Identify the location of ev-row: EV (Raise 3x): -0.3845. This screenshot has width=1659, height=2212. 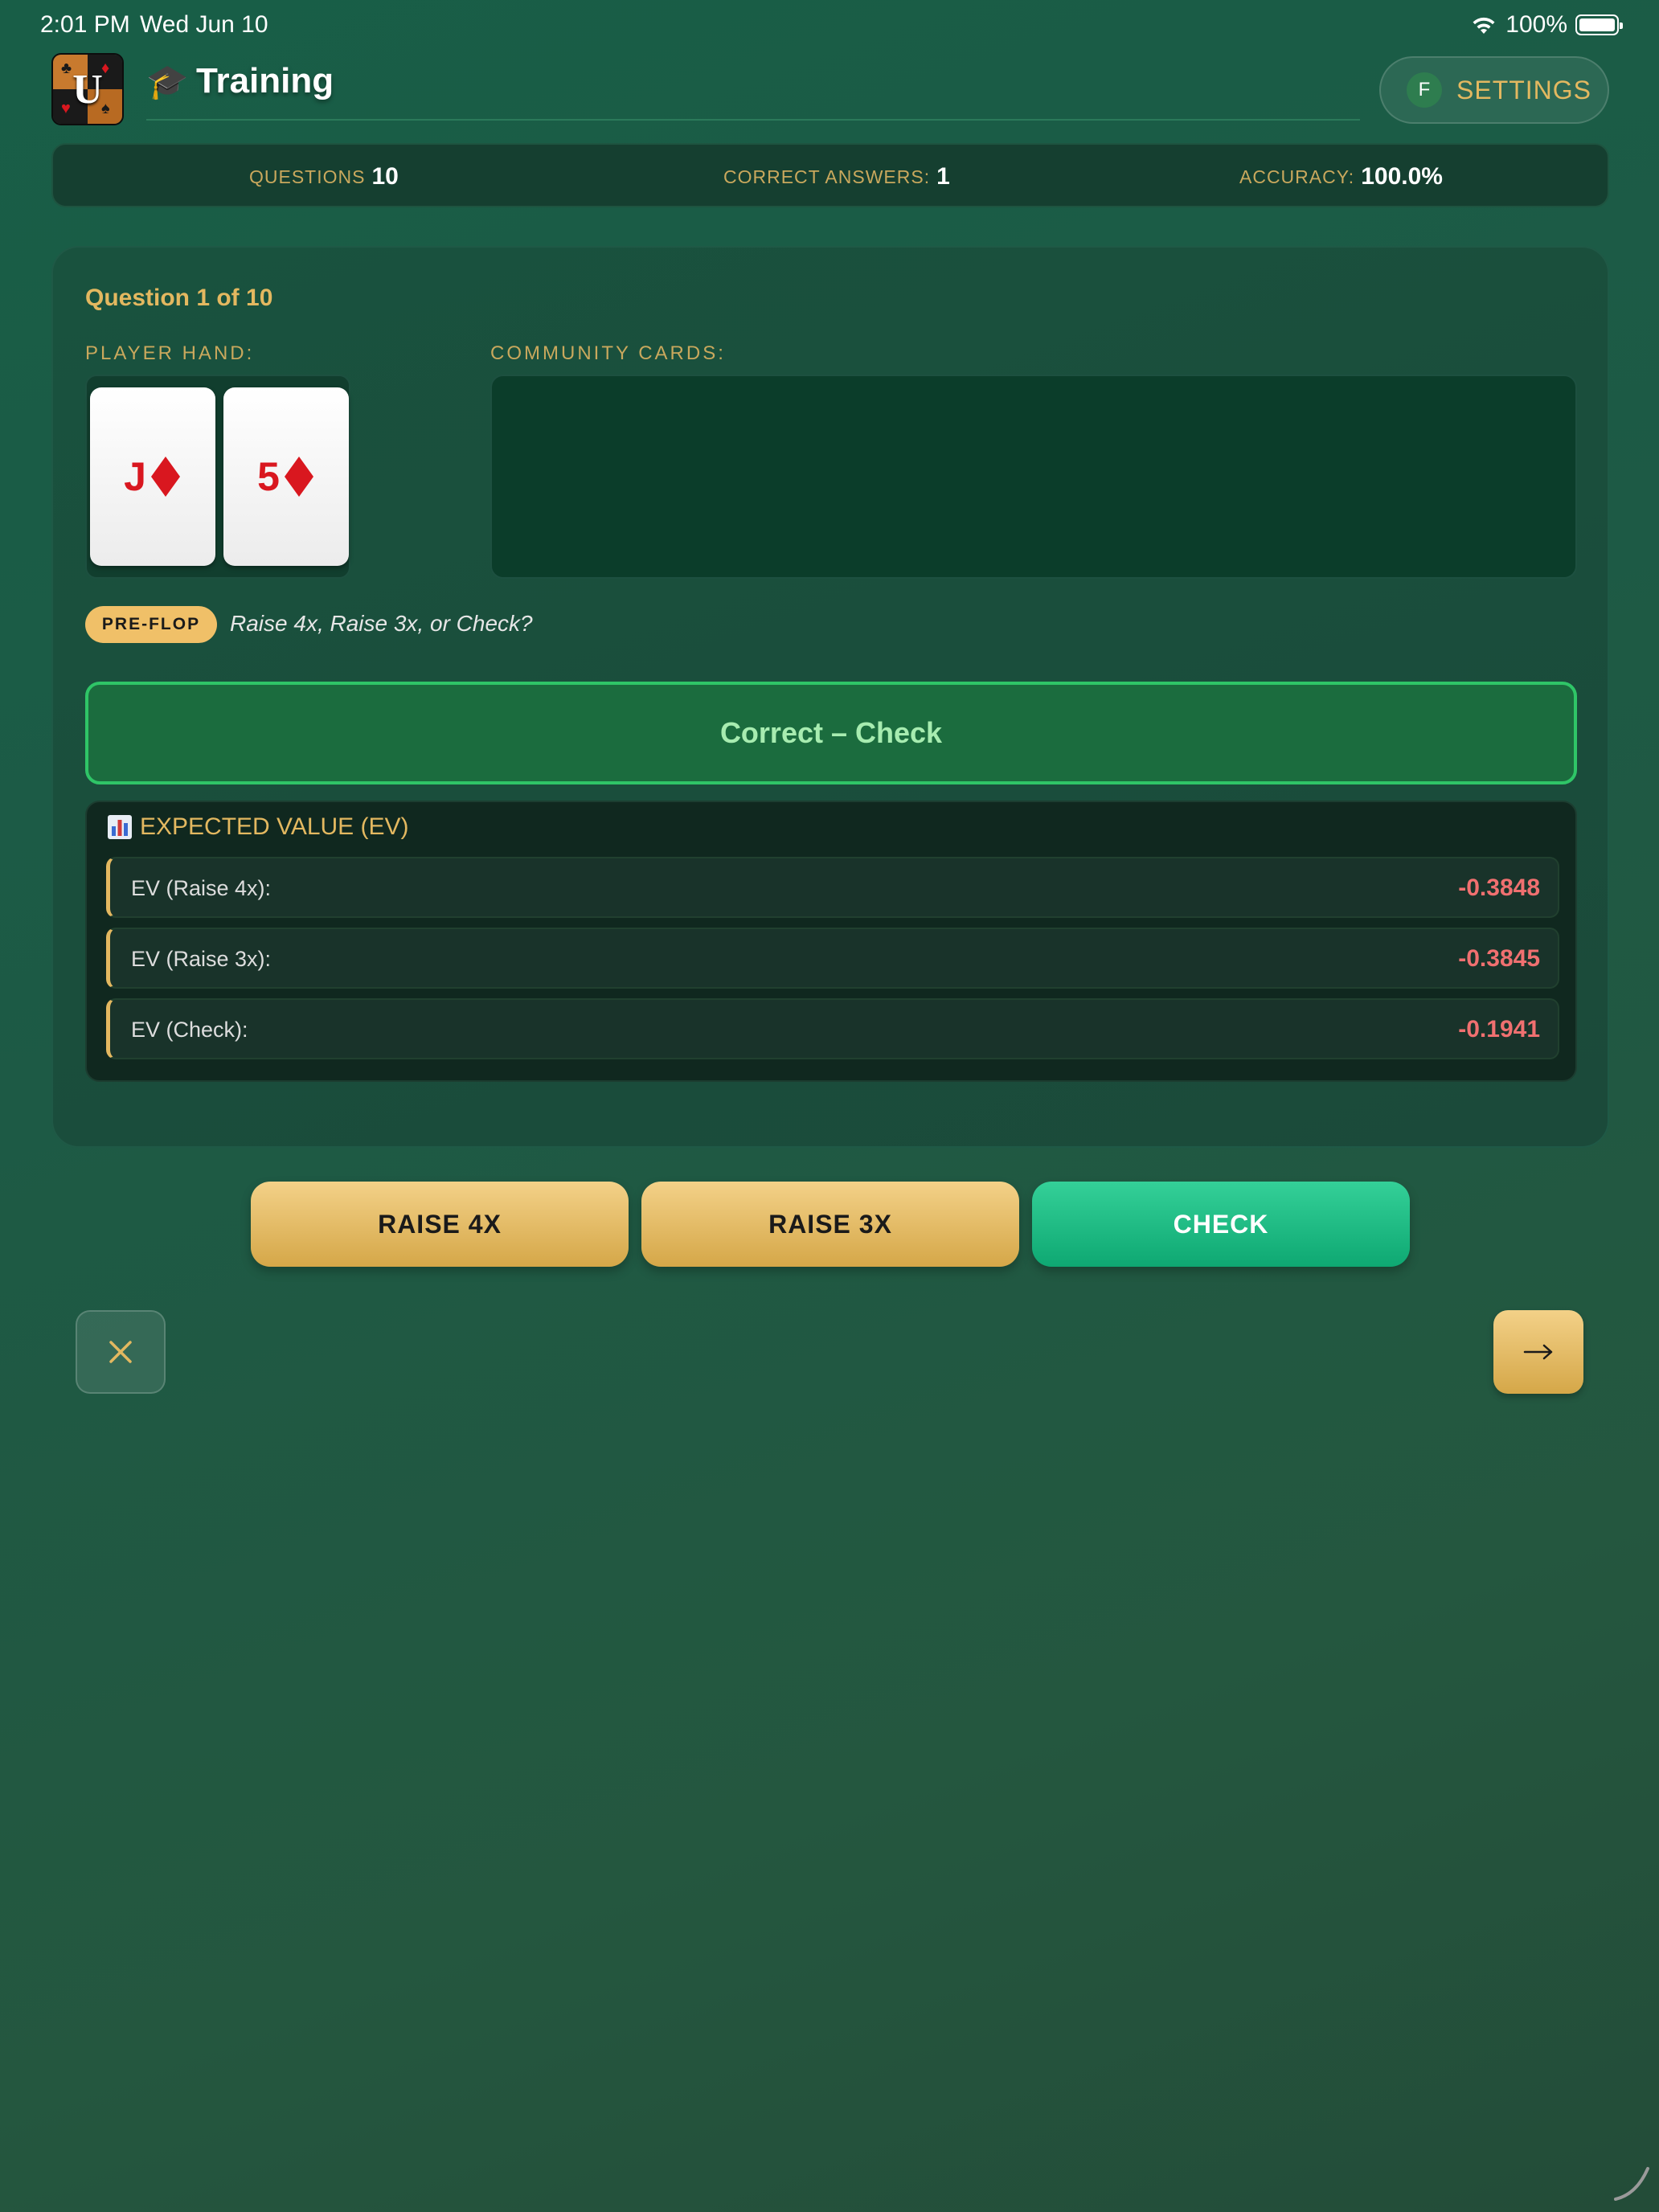
(832, 958).